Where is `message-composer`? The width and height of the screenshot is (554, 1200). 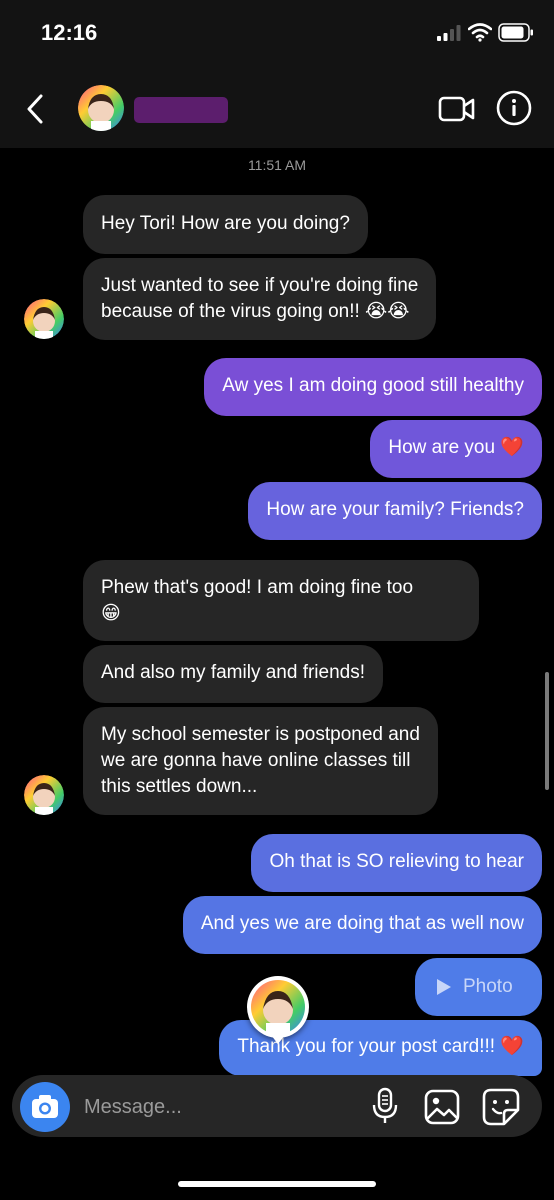 message-composer is located at coordinates (277, 1106).